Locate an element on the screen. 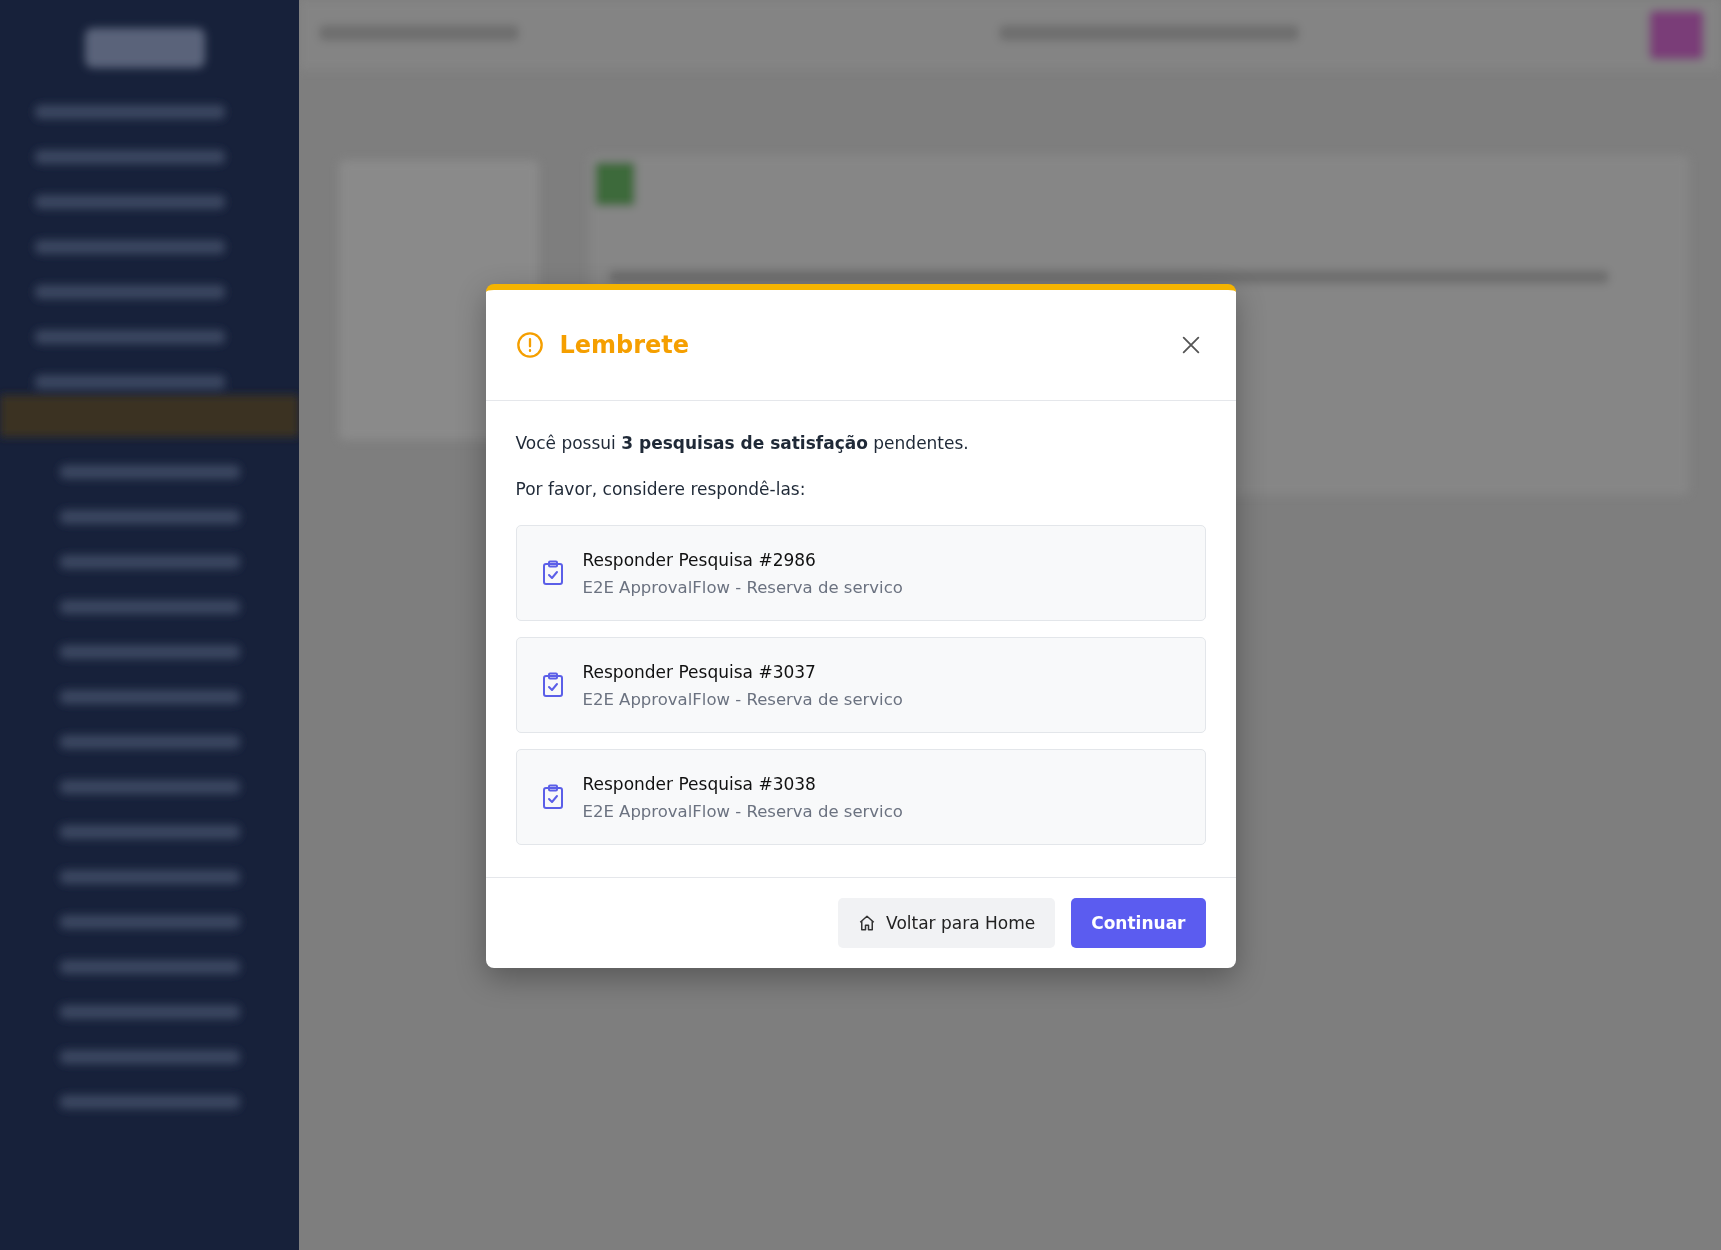  prompt-text: Por favor, considere respondê-las: is located at coordinates (661, 489).